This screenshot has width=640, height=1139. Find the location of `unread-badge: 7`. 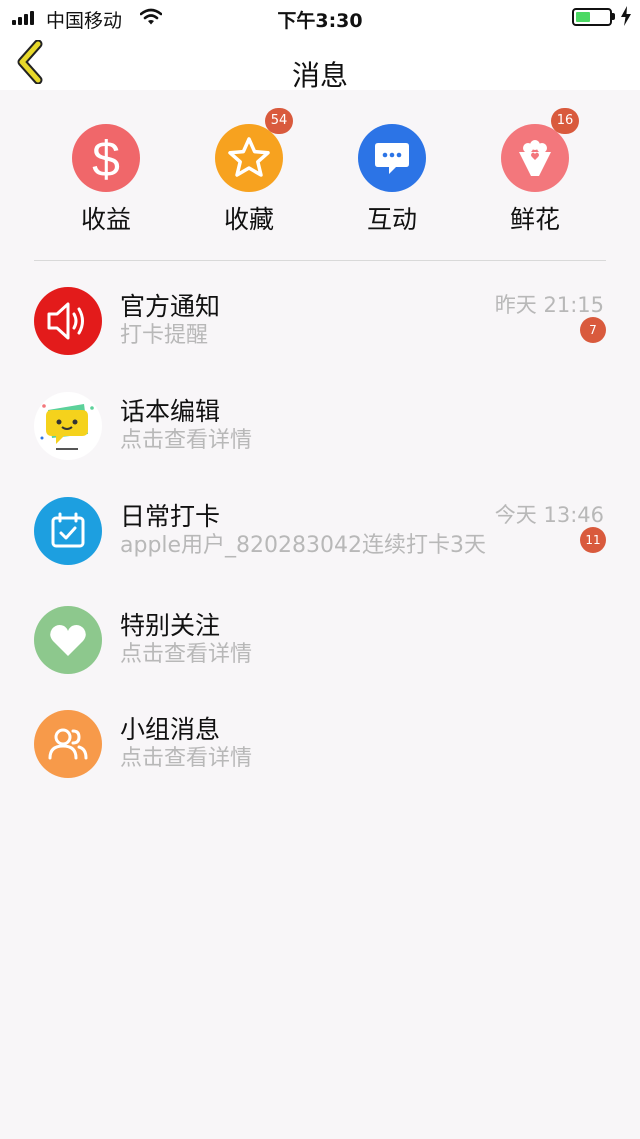

unread-badge: 7 is located at coordinates (593, 330).